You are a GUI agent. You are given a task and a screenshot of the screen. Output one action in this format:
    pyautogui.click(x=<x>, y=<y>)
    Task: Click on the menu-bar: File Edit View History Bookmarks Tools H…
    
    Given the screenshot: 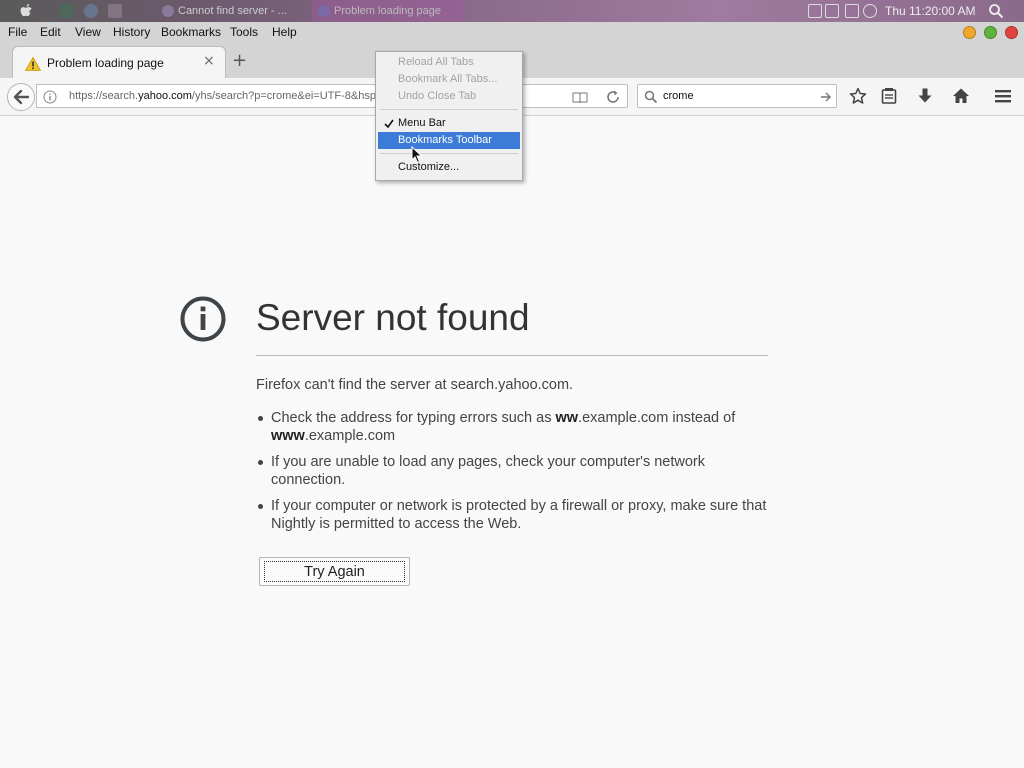 What is the action you would take?
    pyautogui.click(x=512, y=32)
    